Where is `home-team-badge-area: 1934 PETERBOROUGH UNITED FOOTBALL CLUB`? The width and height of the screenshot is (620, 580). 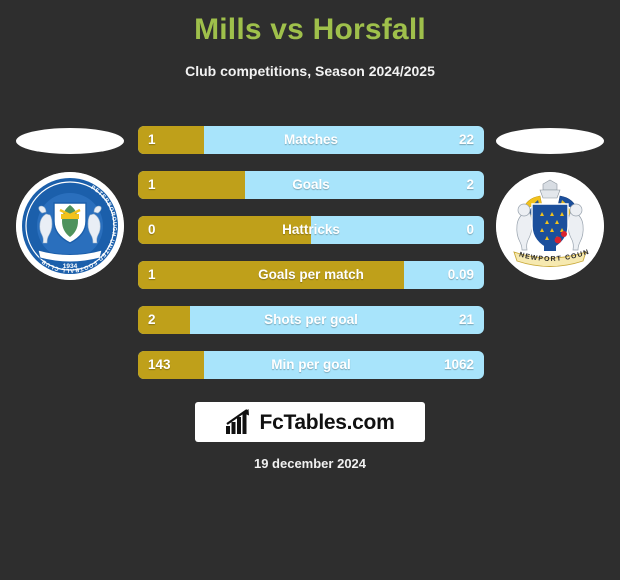 home-team-badge-area: 1934 PETERBOROUGH UNITED FOOTBALL CLUB is located at coordinates (70, 213).